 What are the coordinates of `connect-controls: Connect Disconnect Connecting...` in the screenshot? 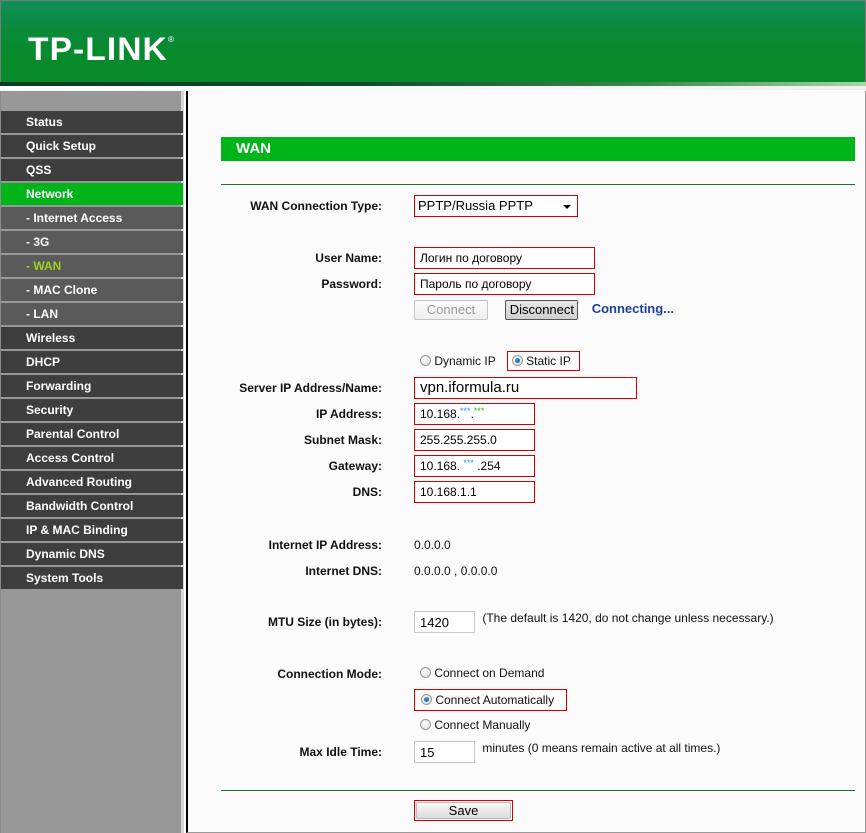 It's located at (544, 310).